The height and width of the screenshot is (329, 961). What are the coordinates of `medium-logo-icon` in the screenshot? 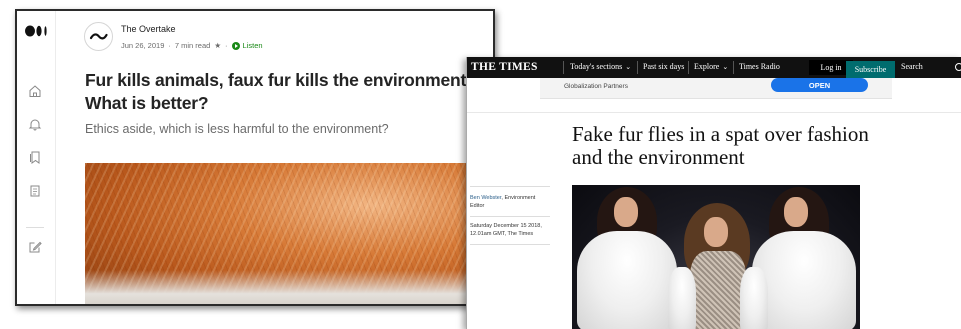 It's located at (37, 31).